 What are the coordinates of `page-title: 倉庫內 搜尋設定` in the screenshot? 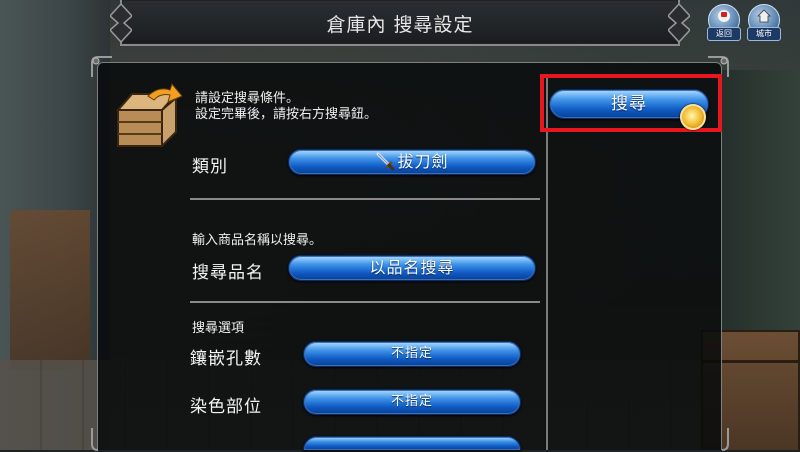 It's located at (400, 25).